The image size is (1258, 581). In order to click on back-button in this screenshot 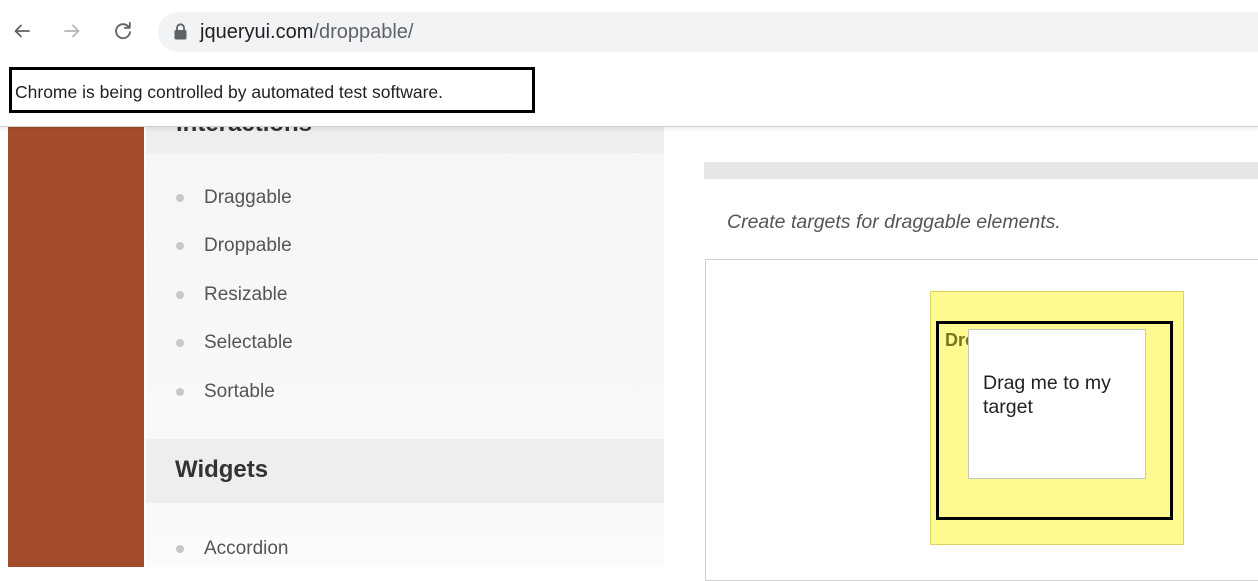, I will do `click(22, 31)`.